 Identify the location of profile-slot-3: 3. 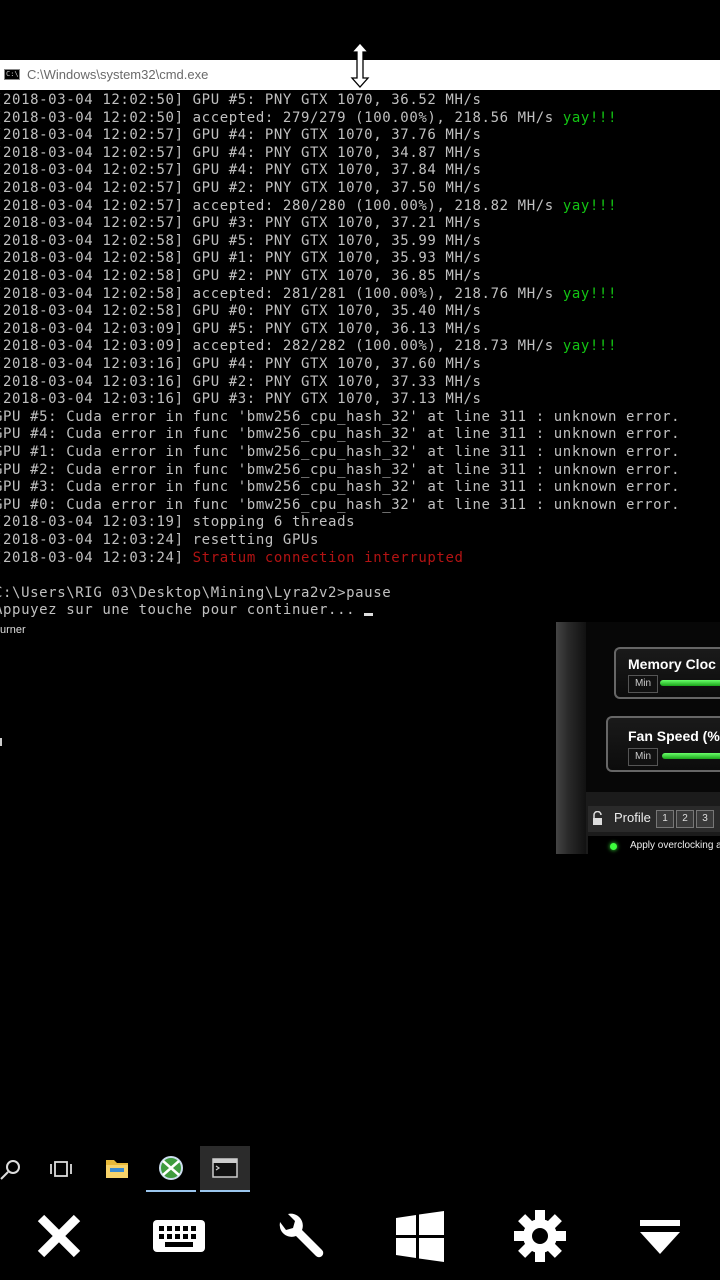
(705, 819).